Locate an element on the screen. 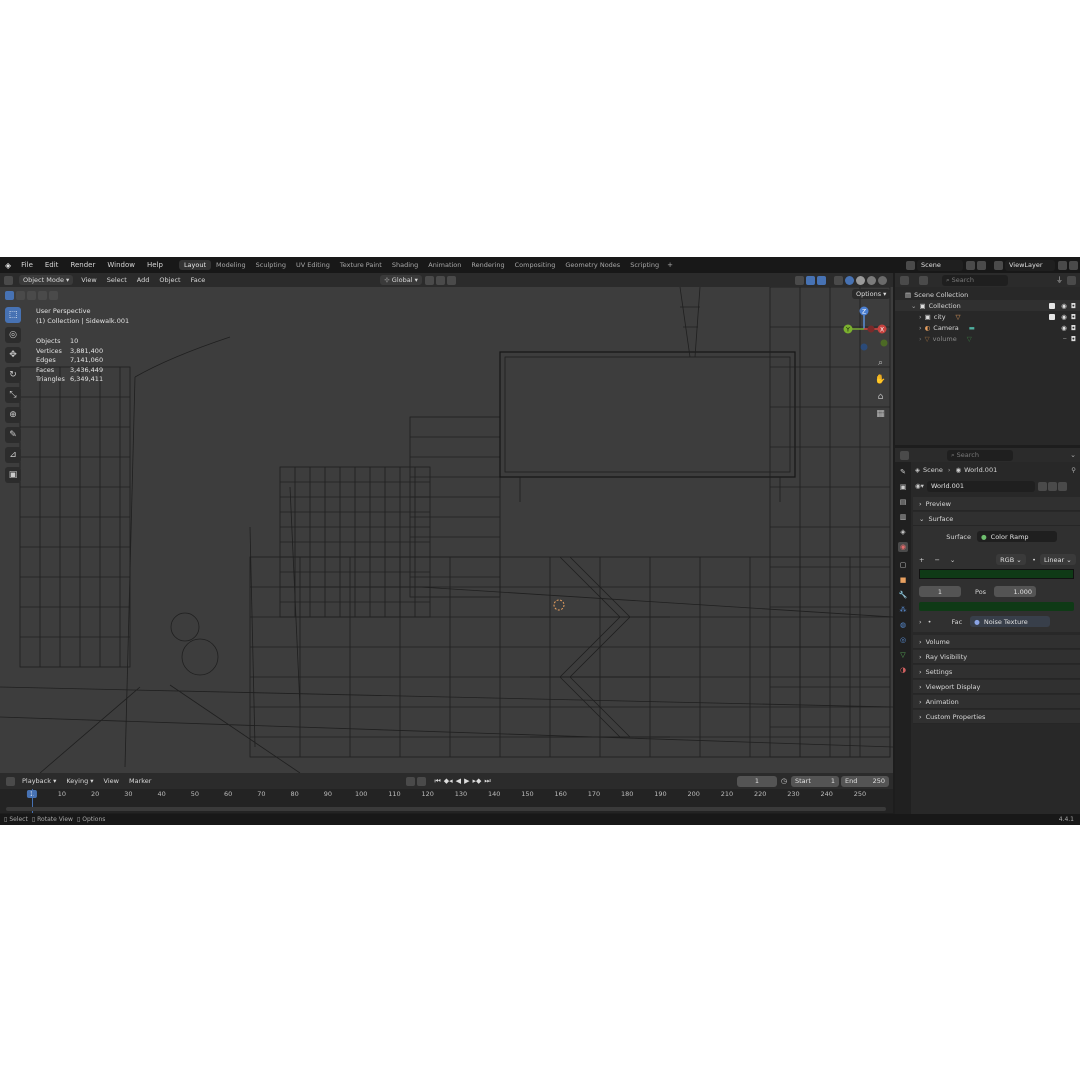  world-name-field: World.001 is located at coordinates (980, 486).